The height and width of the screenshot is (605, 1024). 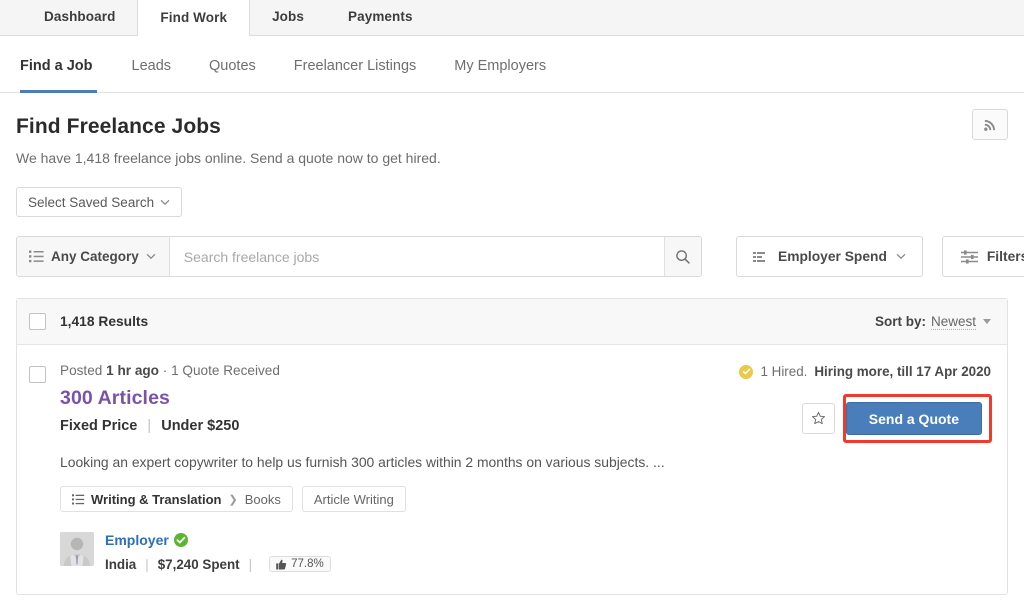 What do you see at coordinates (225, 370) in the screenshot?
I see `quotes-received: 1 Quote Received` at bounding box center [225, 370].